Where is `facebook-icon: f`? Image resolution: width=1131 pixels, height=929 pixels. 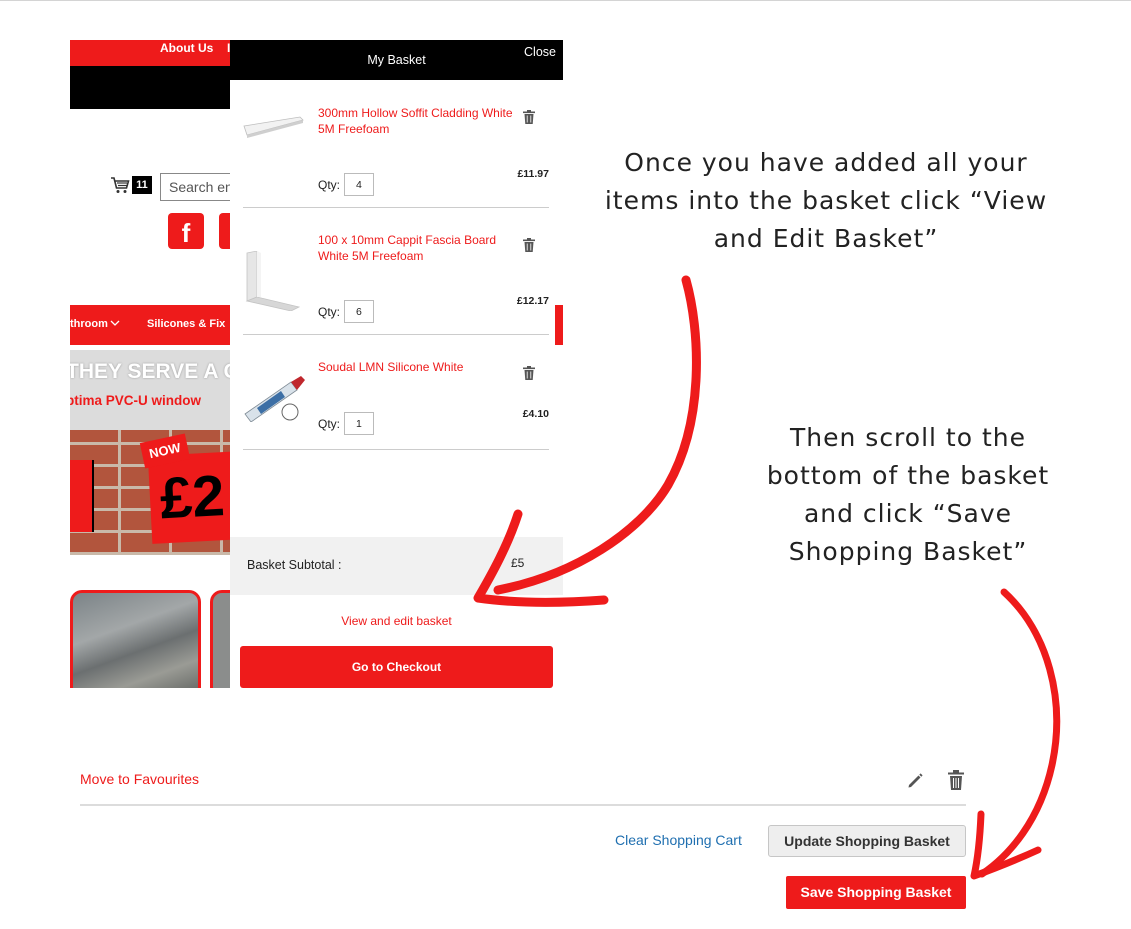
facebook-icon: f is located at coordinates (186, 231).